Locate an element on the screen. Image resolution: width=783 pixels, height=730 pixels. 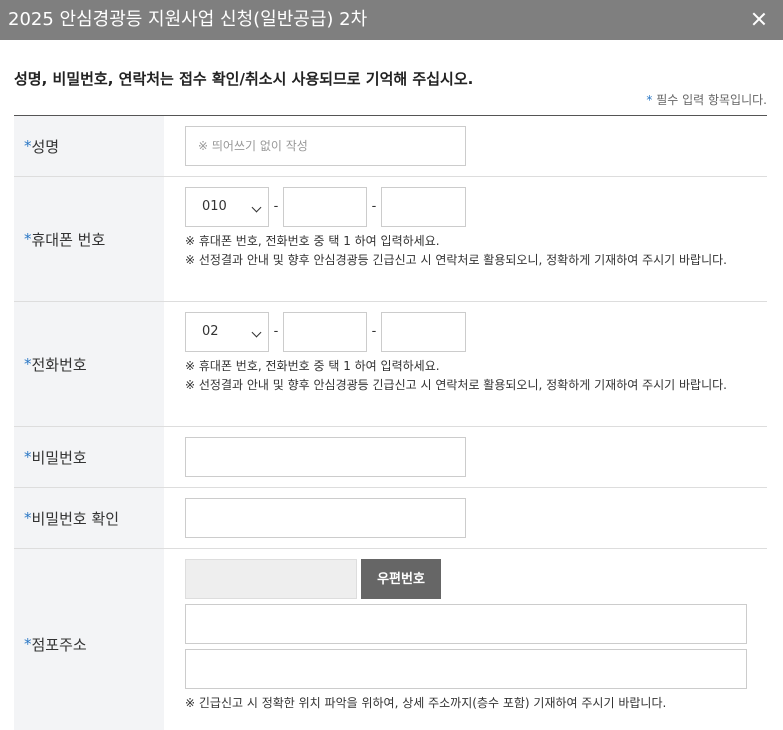
close-icon is located at coordinates (759, 19).